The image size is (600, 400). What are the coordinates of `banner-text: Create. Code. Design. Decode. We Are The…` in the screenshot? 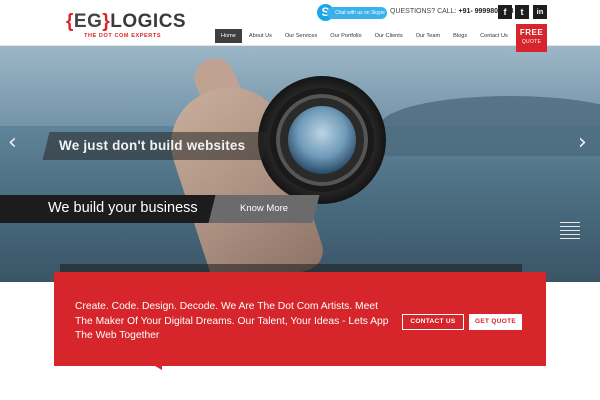 It's located at (232, 321).